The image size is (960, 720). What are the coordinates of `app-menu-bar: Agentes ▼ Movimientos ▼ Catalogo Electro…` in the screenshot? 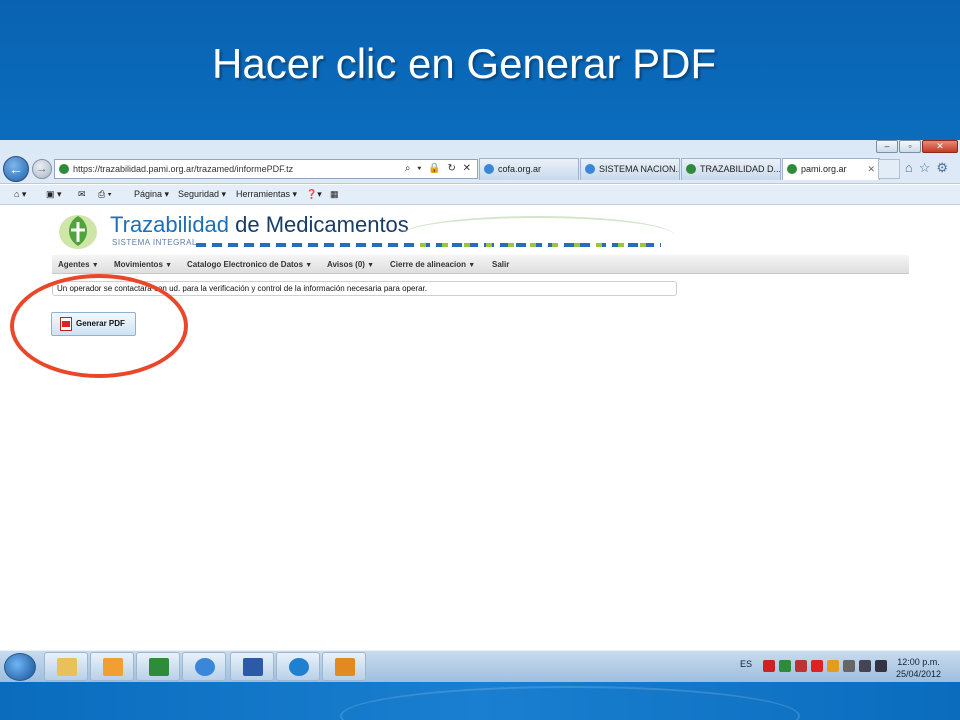 It's located at (480, 264).